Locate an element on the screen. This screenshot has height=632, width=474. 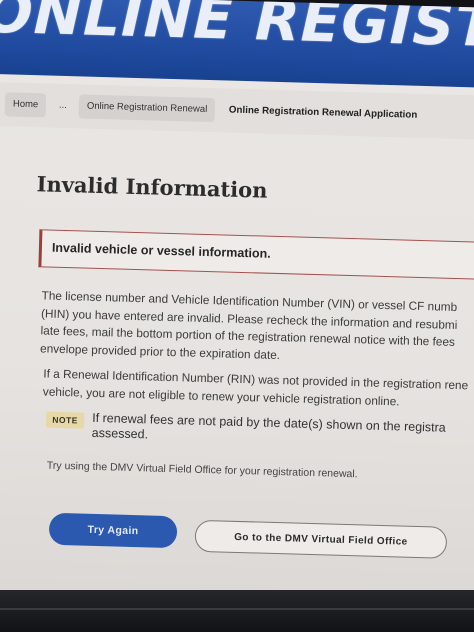
error-alert: Invalid vehicle or vessel information. is located at coordinates (256, 255).